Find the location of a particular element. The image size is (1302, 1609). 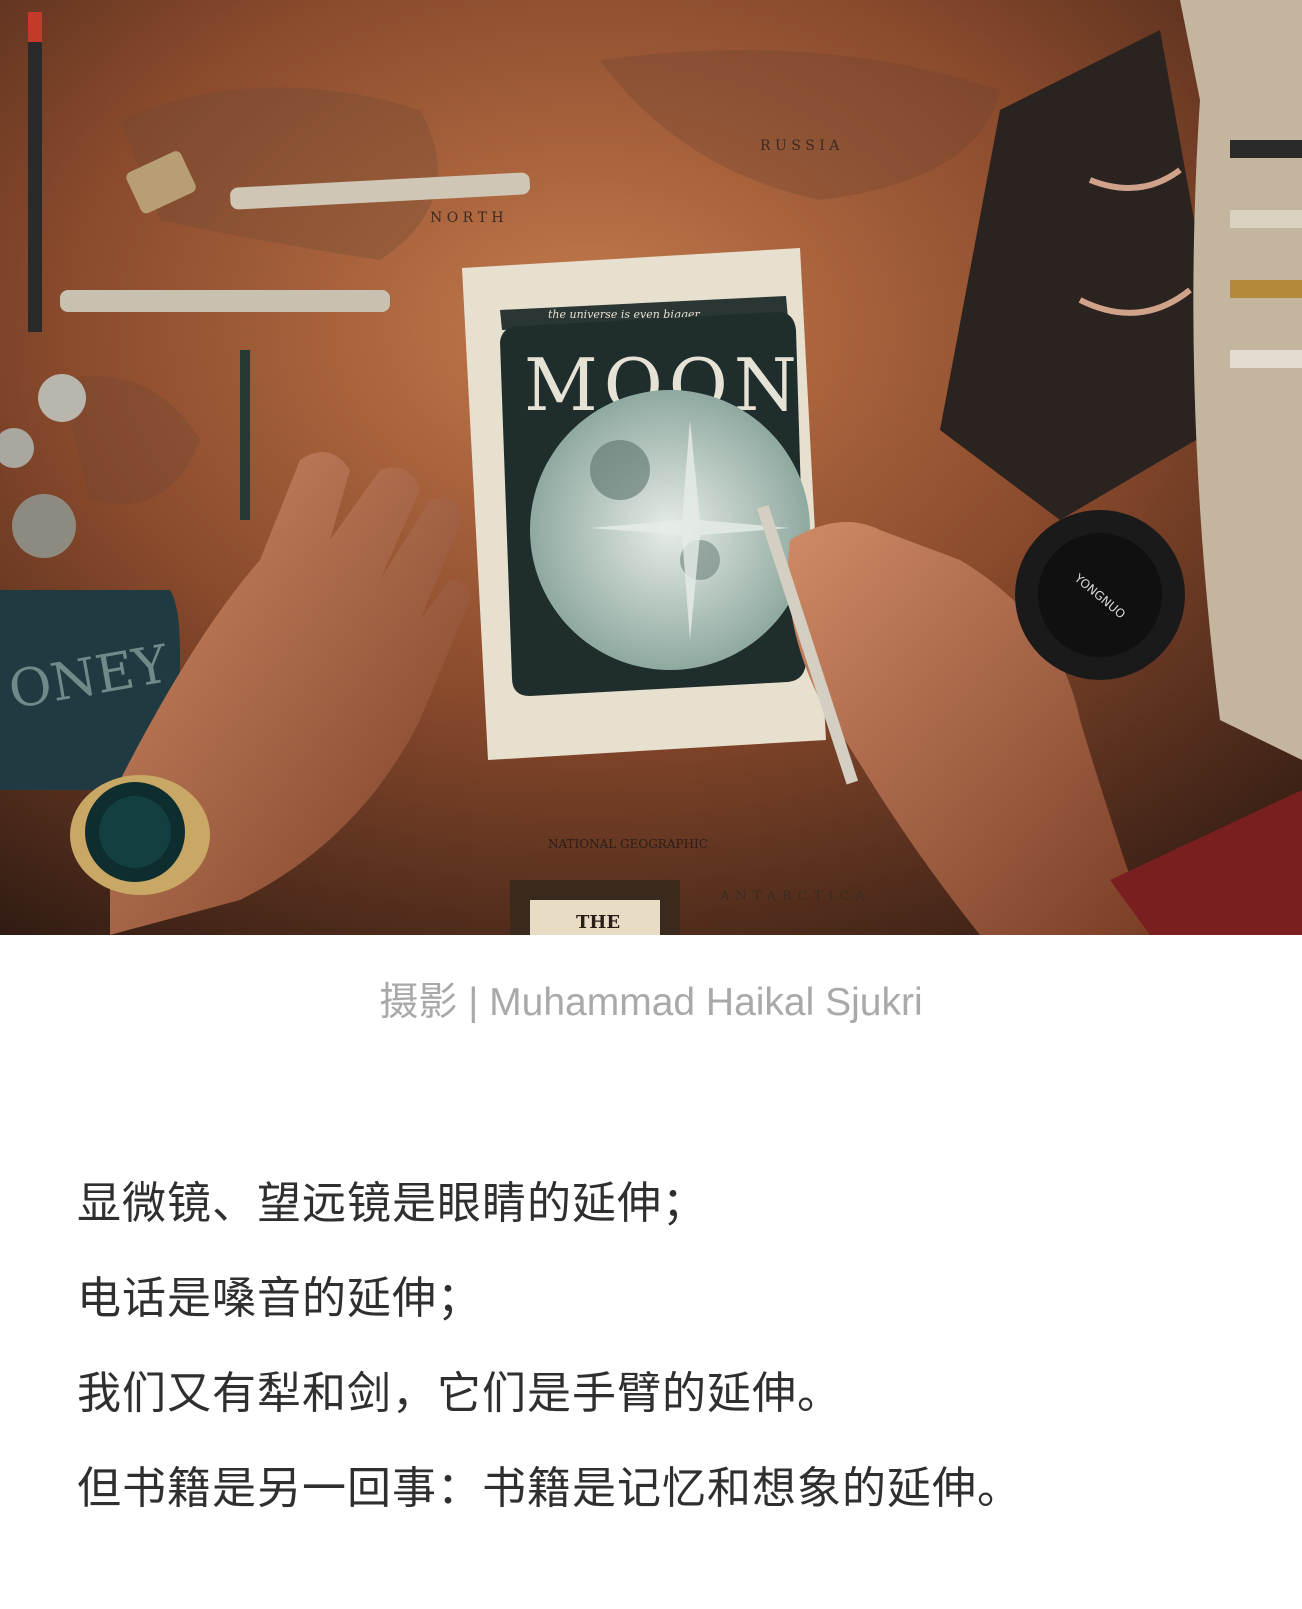

pencil-icon is located at coordinates (35, 172).